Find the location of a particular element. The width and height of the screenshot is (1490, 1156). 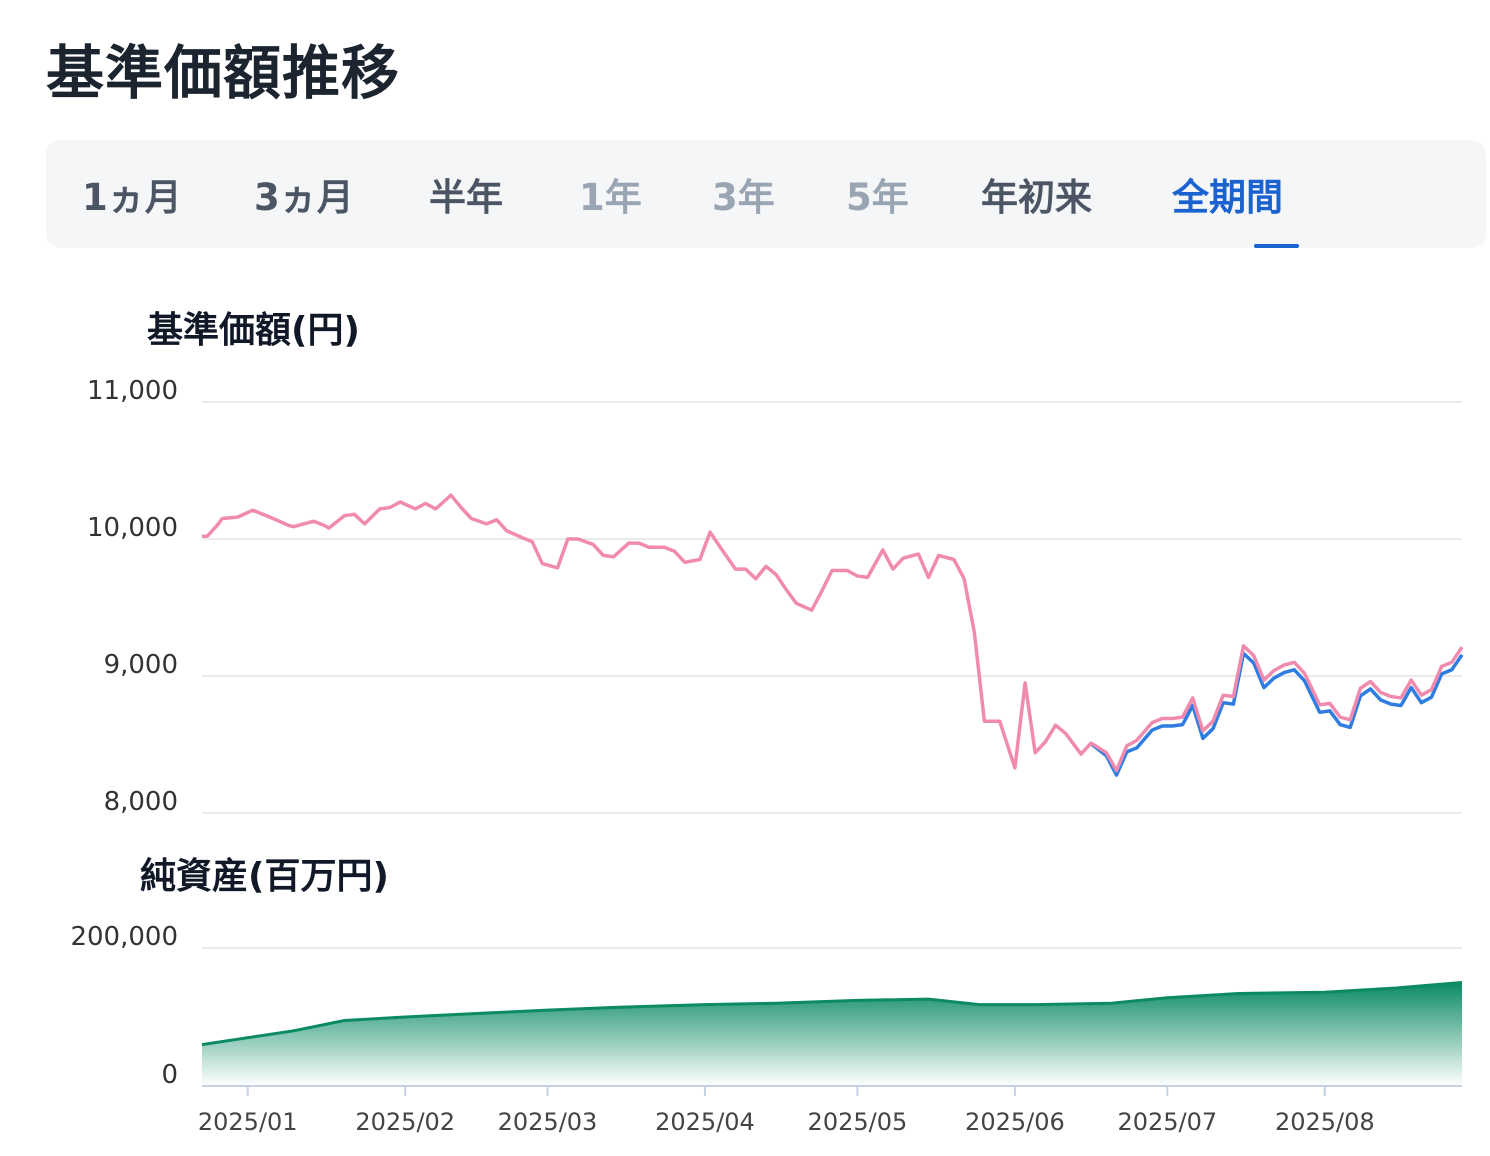

price-y-tick-label: 8,000 is located at coordinates (141, 802).